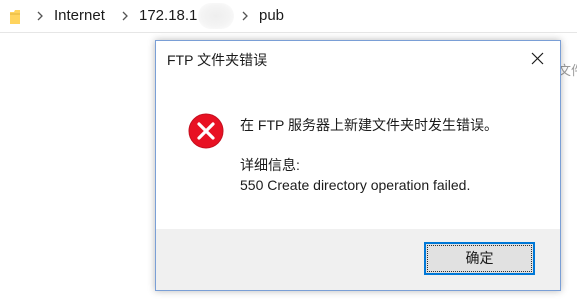 The height and width of the screenshot is (302, 577). Describe the element at coordinates (270, 165) in the screenshot. I see `details-label: 详细信息:` at that location.